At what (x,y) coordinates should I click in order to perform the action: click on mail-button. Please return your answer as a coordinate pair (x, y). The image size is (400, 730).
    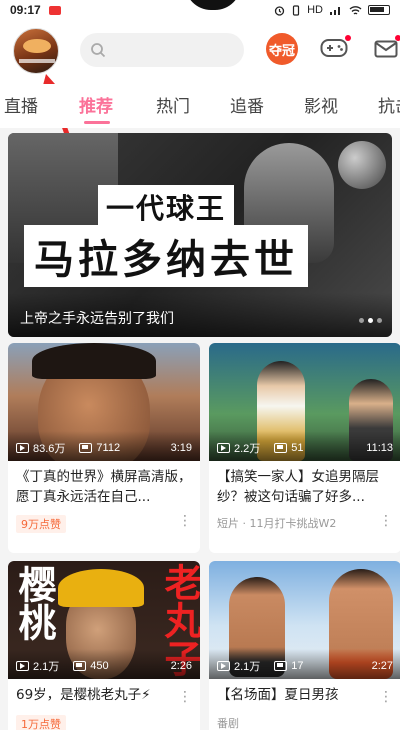
    Looking at the image, I should click on (387, 48).